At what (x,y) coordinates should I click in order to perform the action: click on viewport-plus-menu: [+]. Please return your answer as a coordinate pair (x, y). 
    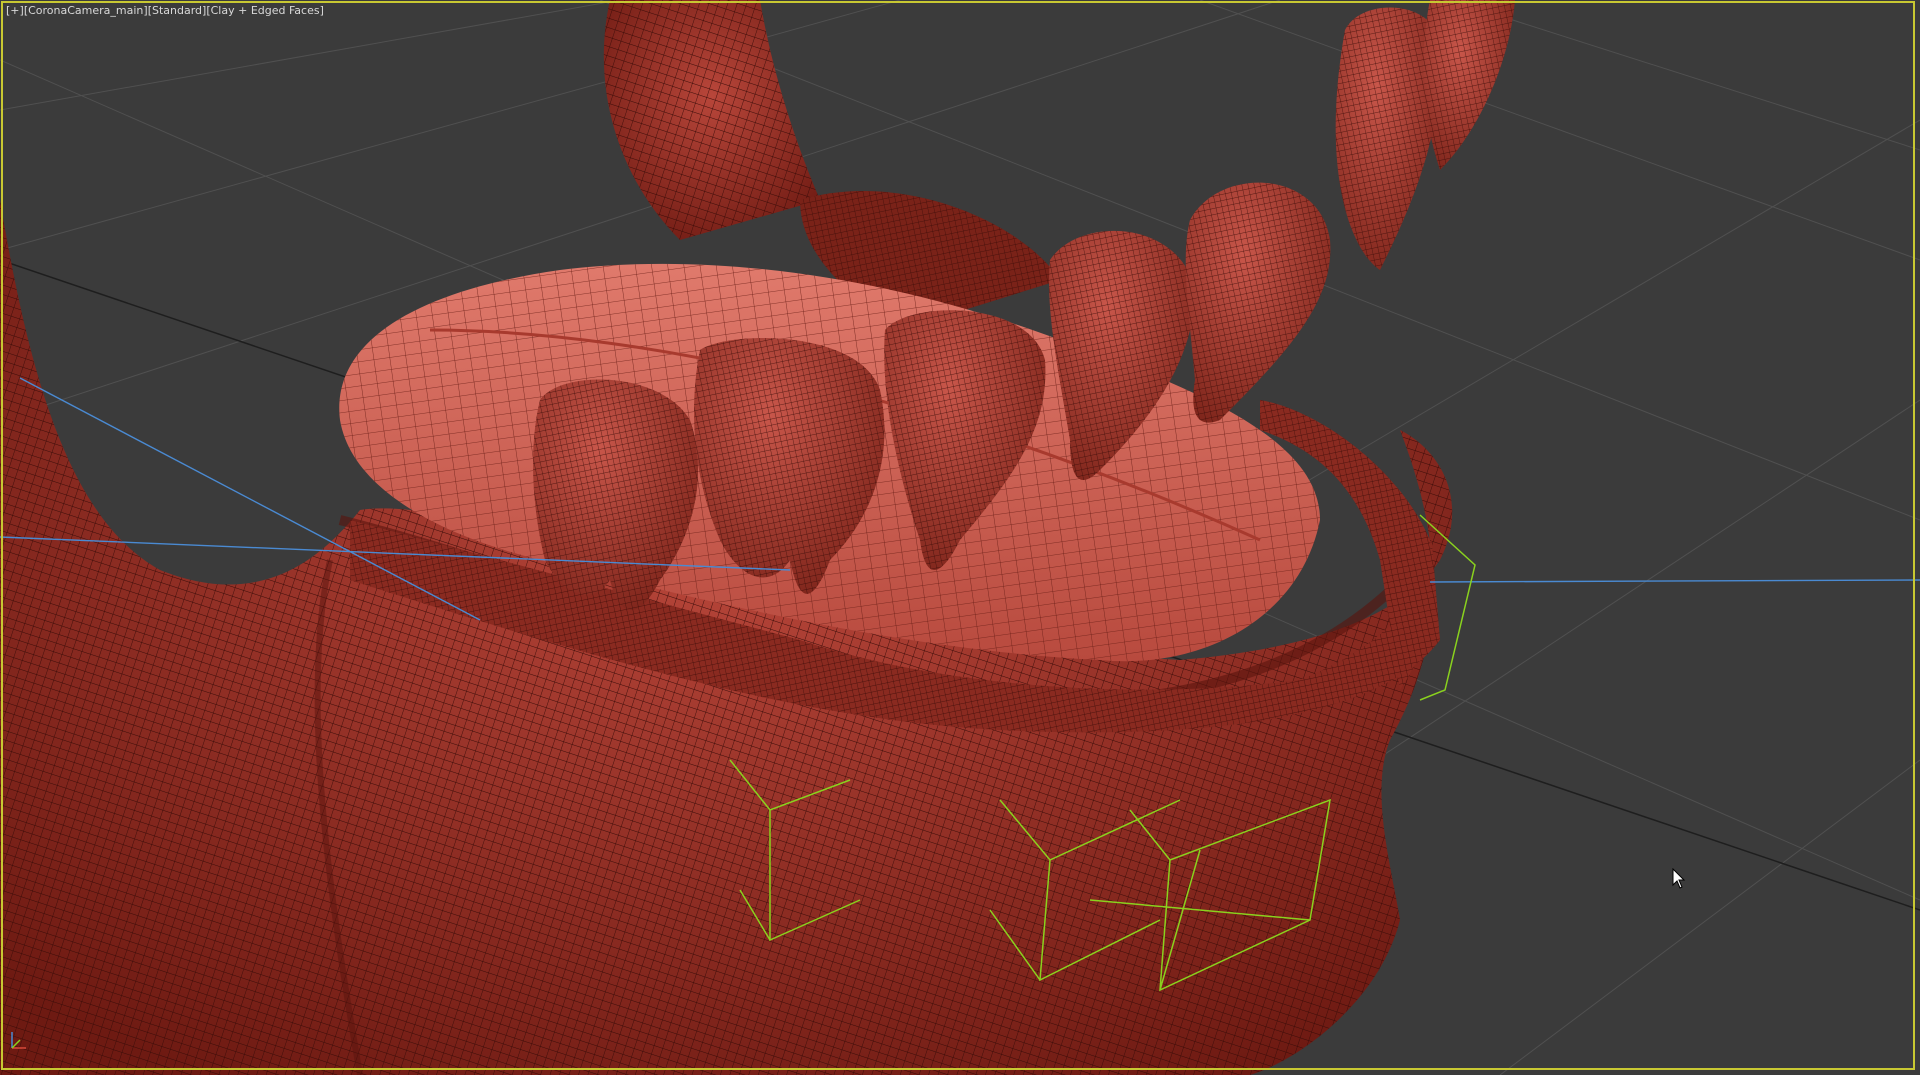
    Looking at the image, I should click on (15, 10).